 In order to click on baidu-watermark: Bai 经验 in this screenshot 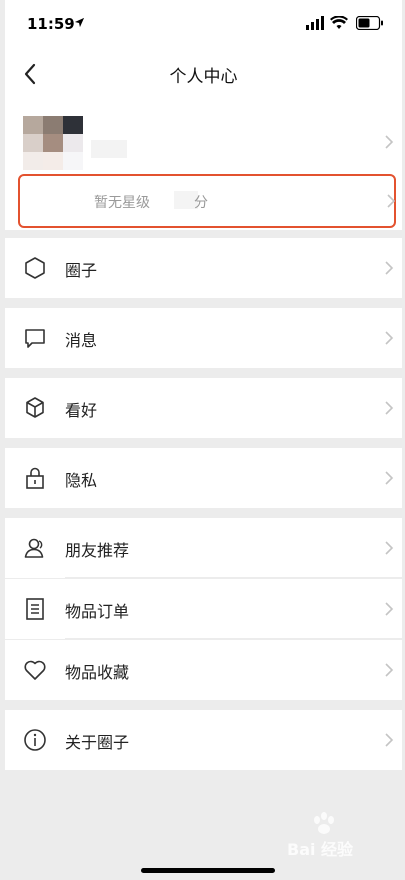, I will do `click(332, 835)`.